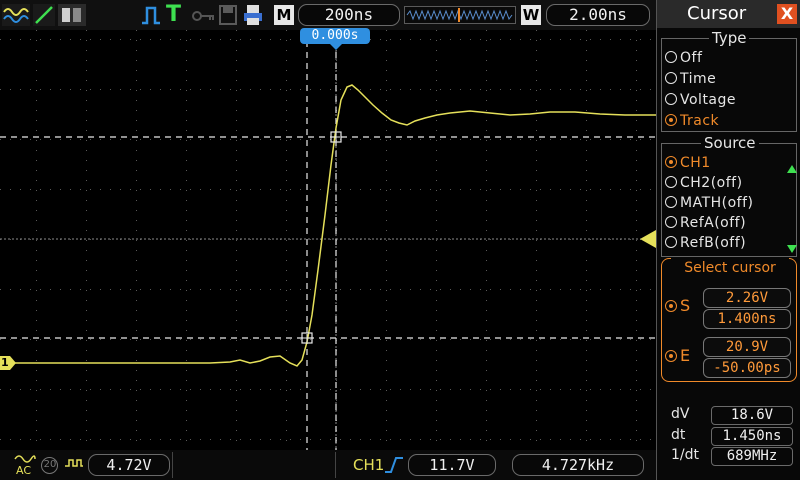  I want to click on inv-dt-label: 1/dt, so click(685, 455).